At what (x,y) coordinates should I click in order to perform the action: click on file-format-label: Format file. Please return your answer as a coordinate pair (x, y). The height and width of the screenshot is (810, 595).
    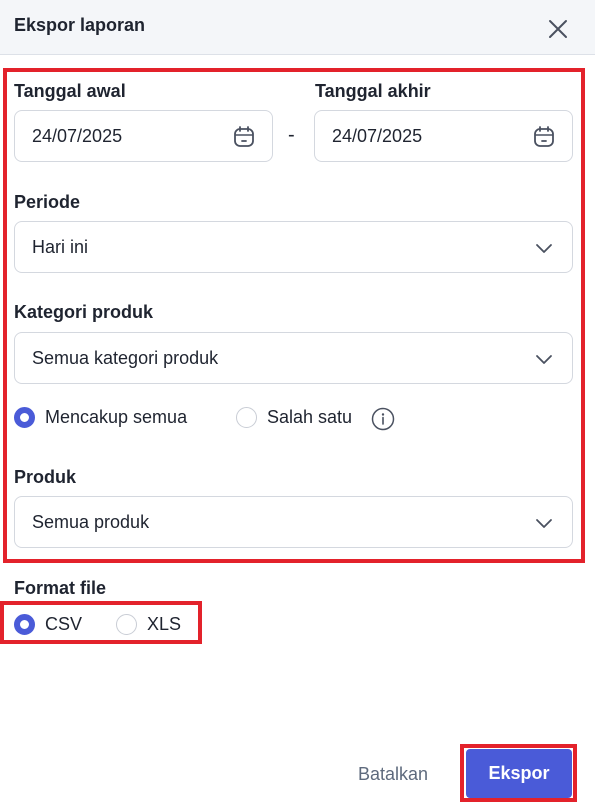
    Looking at the image, I should click on (60, 588).